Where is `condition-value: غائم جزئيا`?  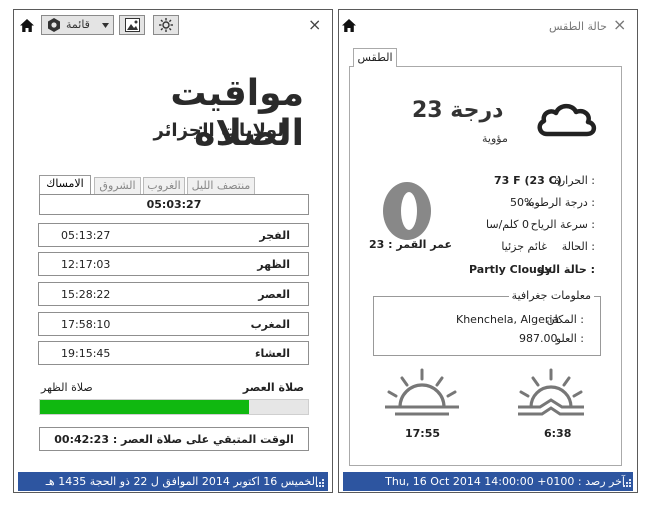 condition-value: غائم جزئيا is located at coordinates (524, 246).